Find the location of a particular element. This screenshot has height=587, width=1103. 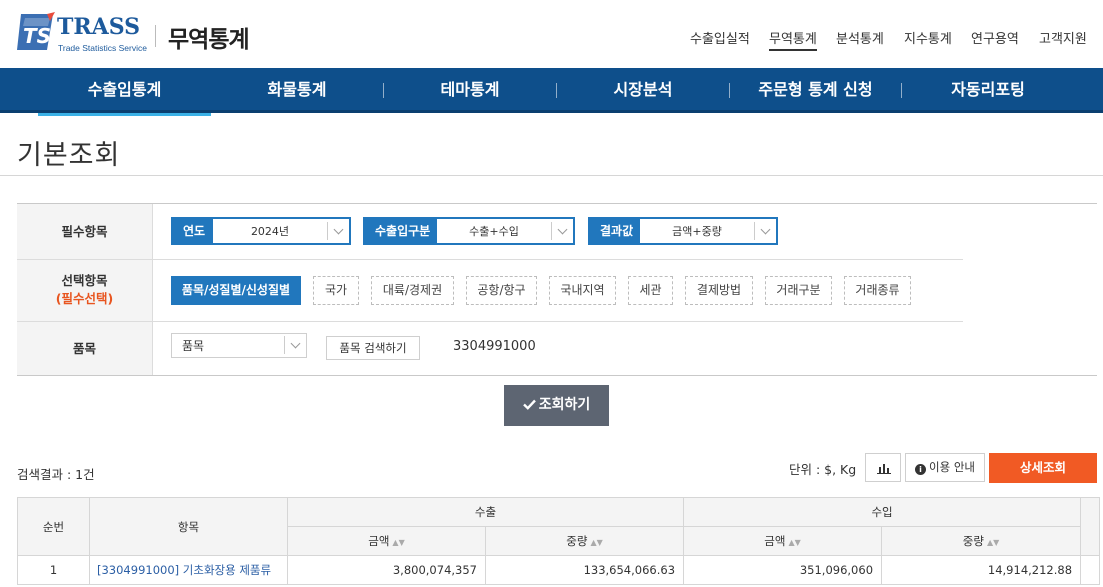

nav-tab-auto-reporting: 자동리포팅 is located at coordinates (988, 90).